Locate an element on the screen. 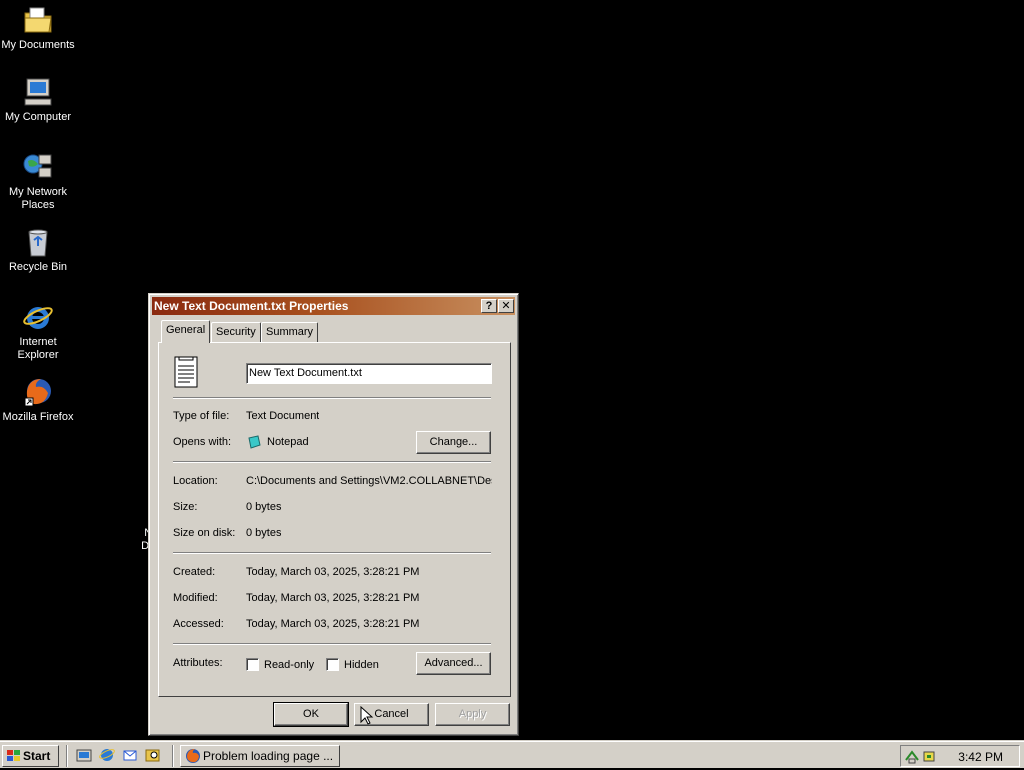 The image size is (1024, 770). location-label: Location: is located at coordinates (195, 481).